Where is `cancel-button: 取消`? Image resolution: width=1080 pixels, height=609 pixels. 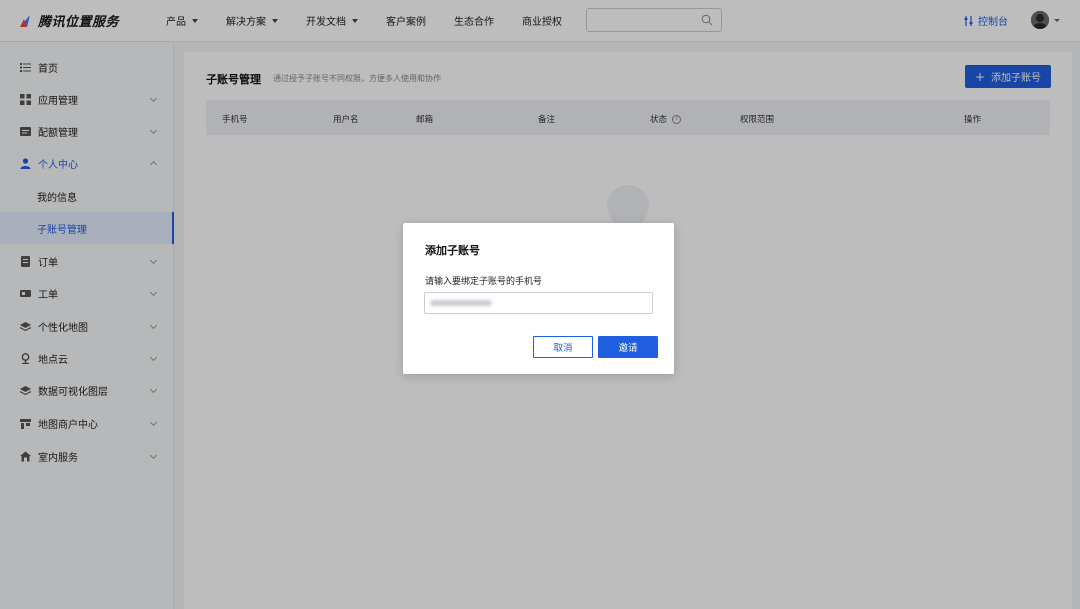 cancel-button: 取消 is located at coordinates (563, 347).